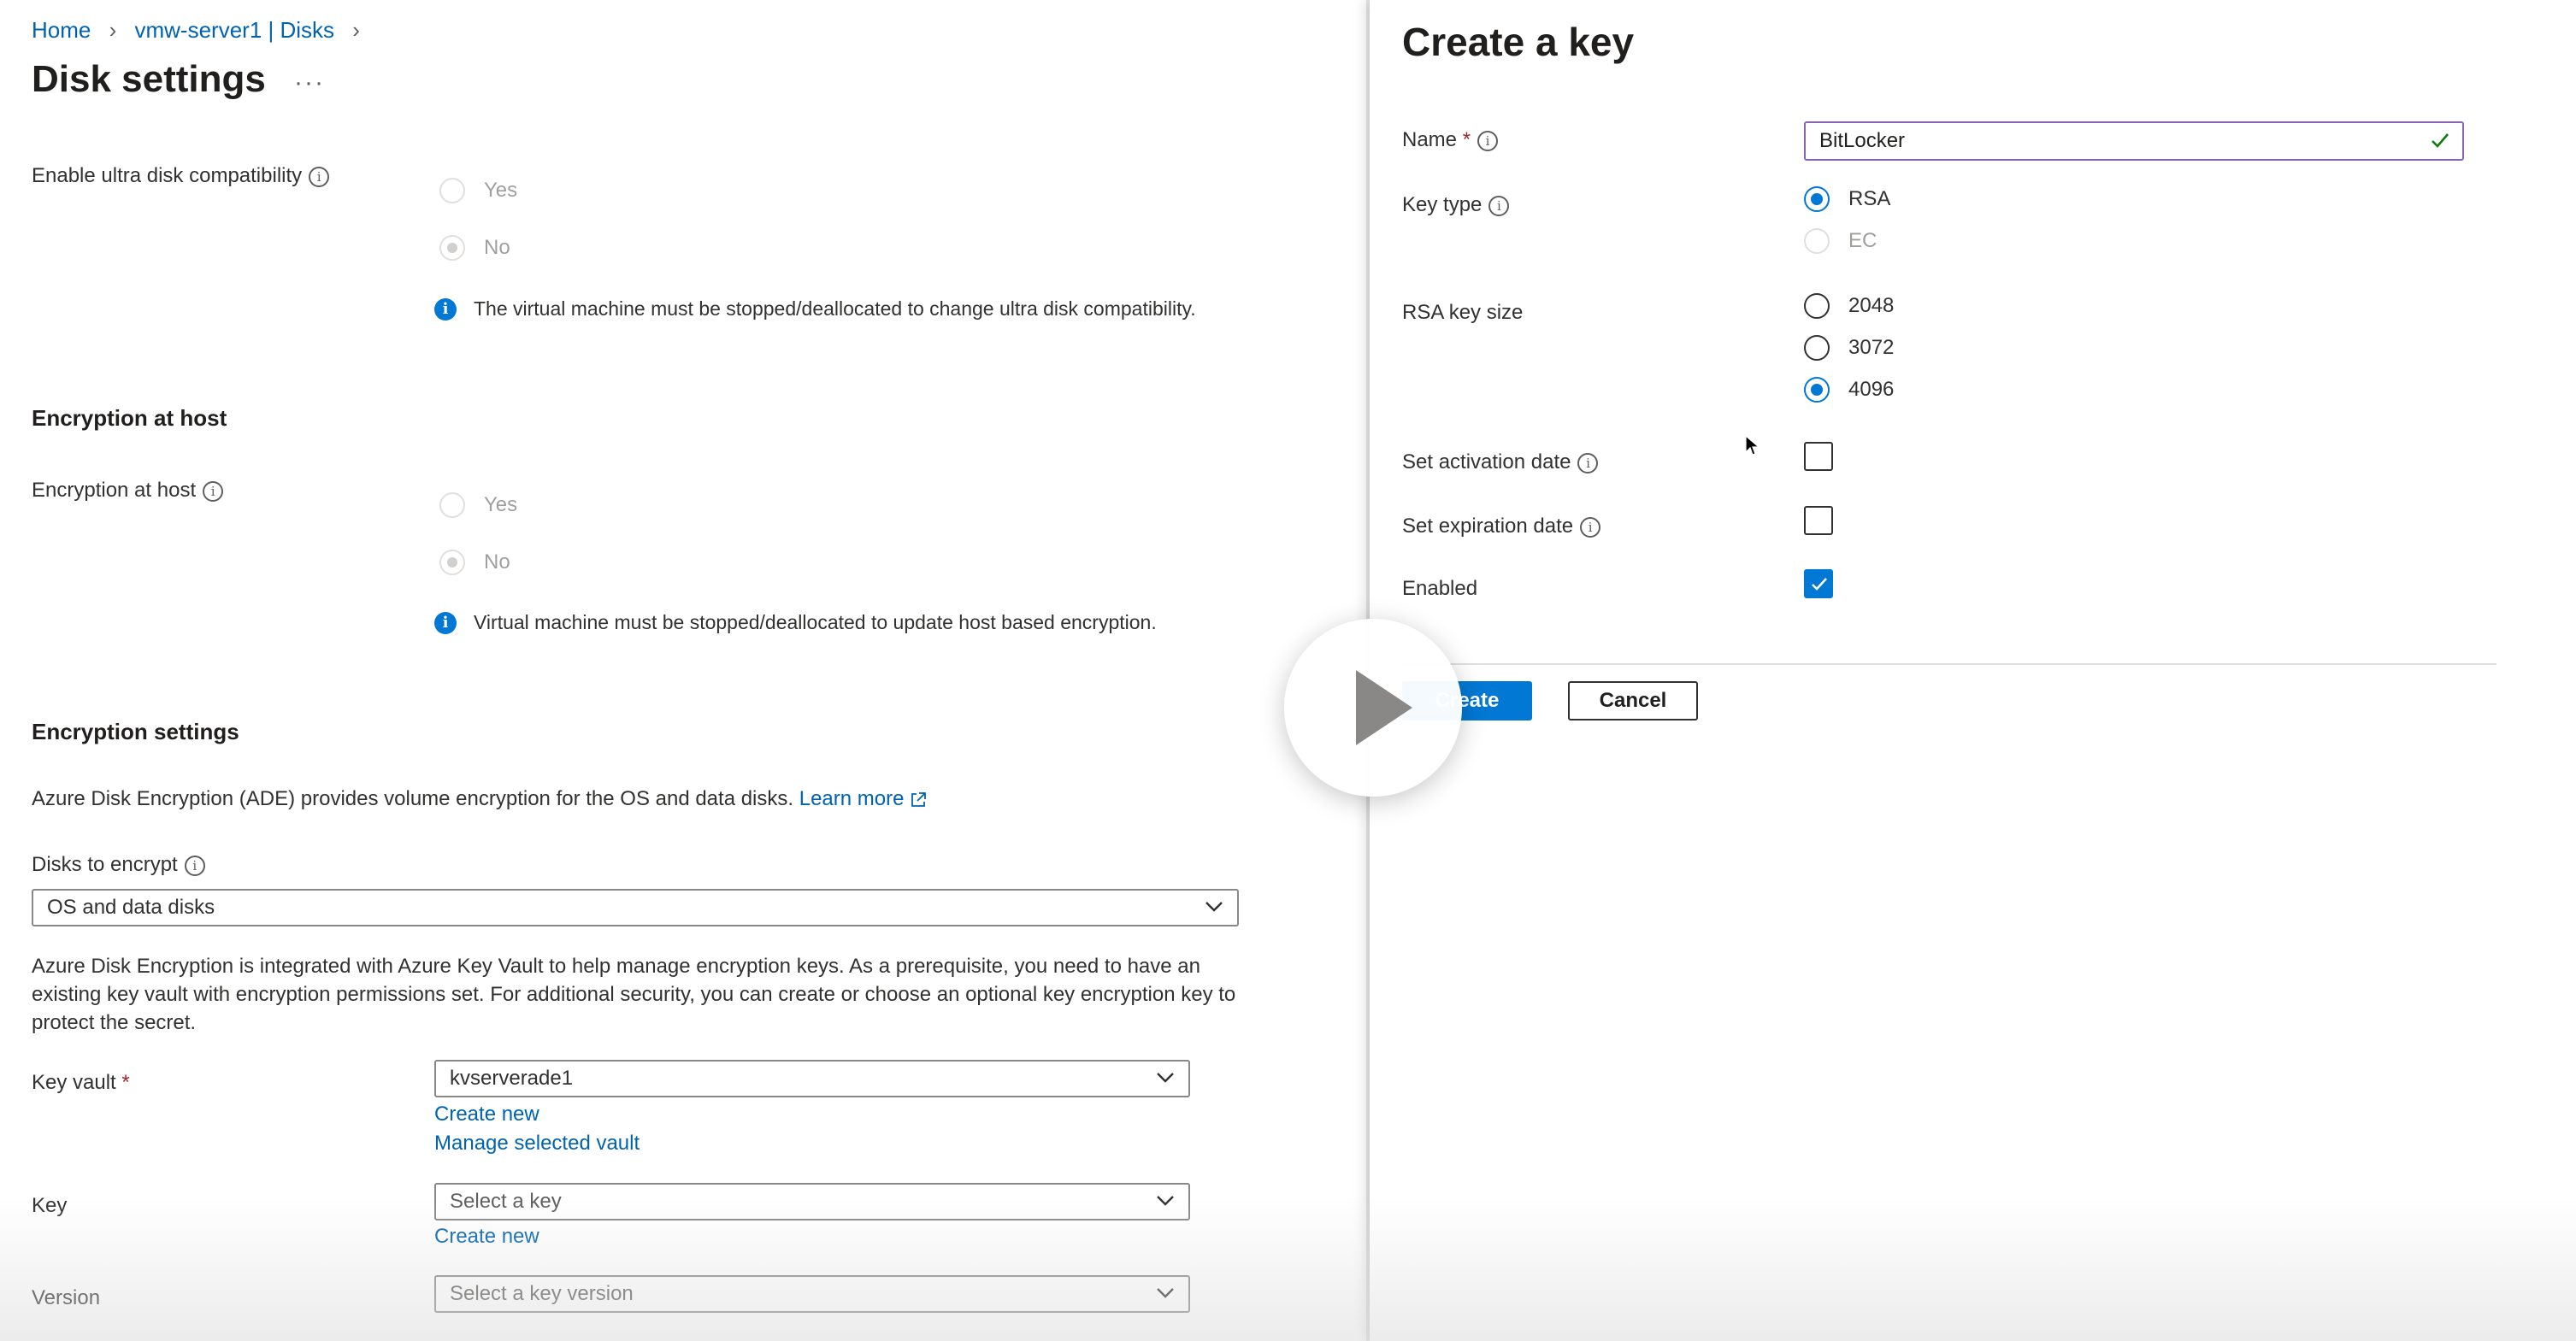  Describe the element at coordinates (1753, 445) in the screenshot. I see `cursor-icon` at that location.